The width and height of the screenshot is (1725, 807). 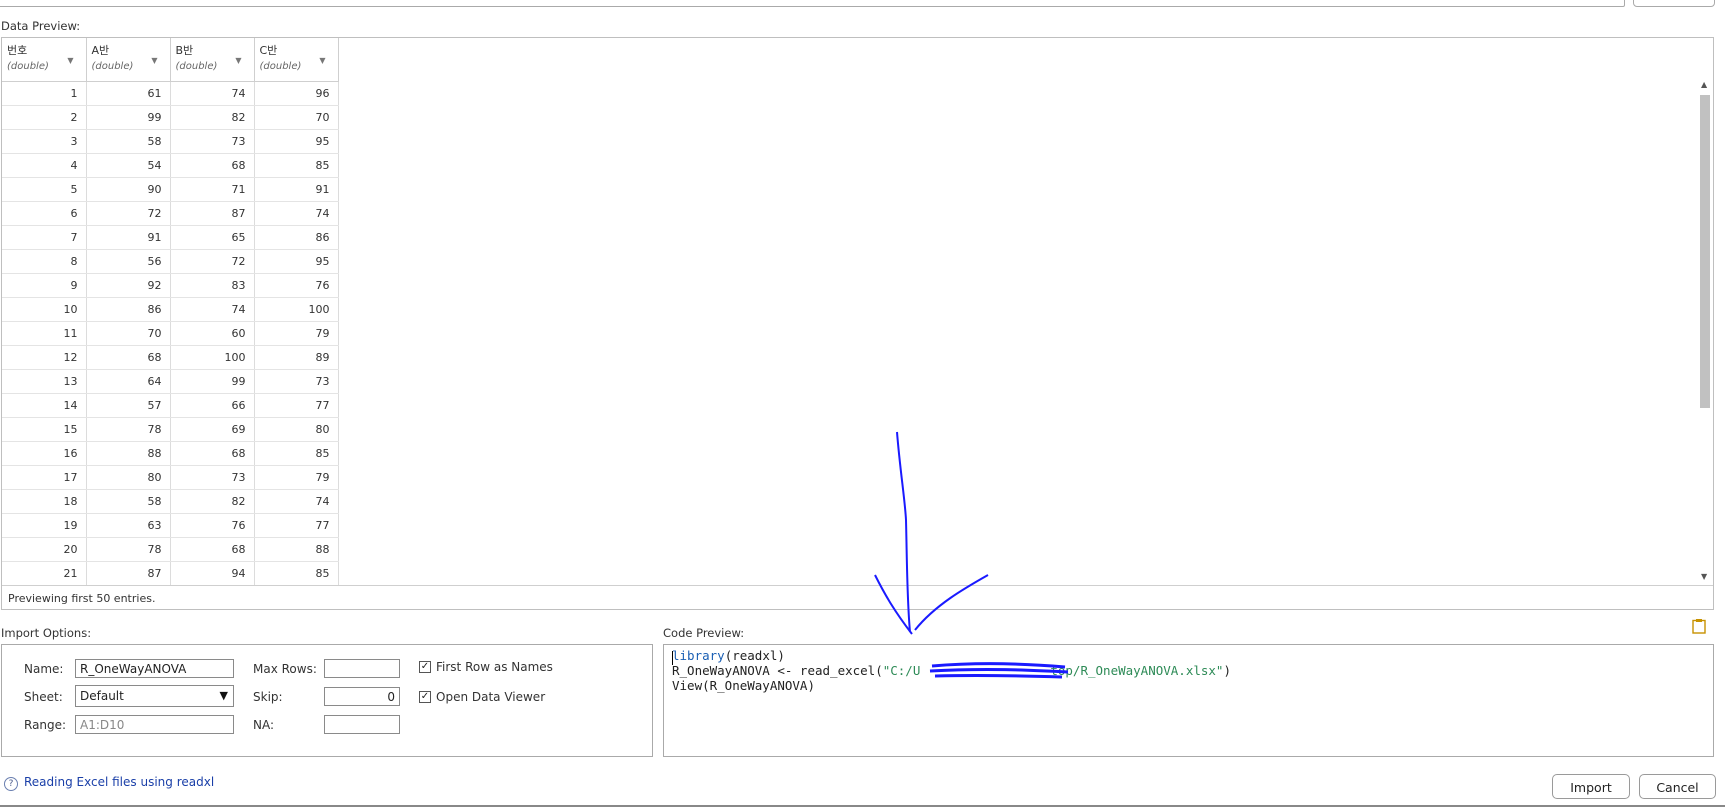 I want to click on skip-input, so click(x=362, y=696).